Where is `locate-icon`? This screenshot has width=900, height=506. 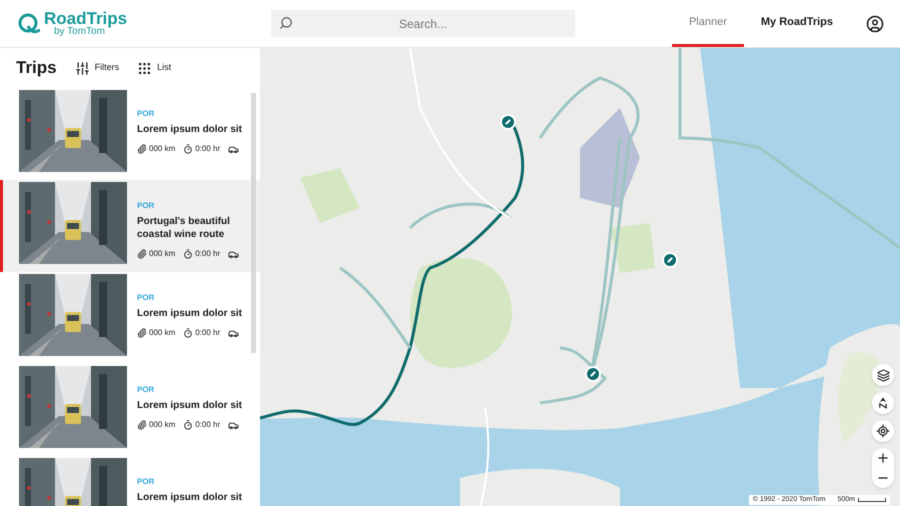
locate-icon is located at coordinates (883, 431).